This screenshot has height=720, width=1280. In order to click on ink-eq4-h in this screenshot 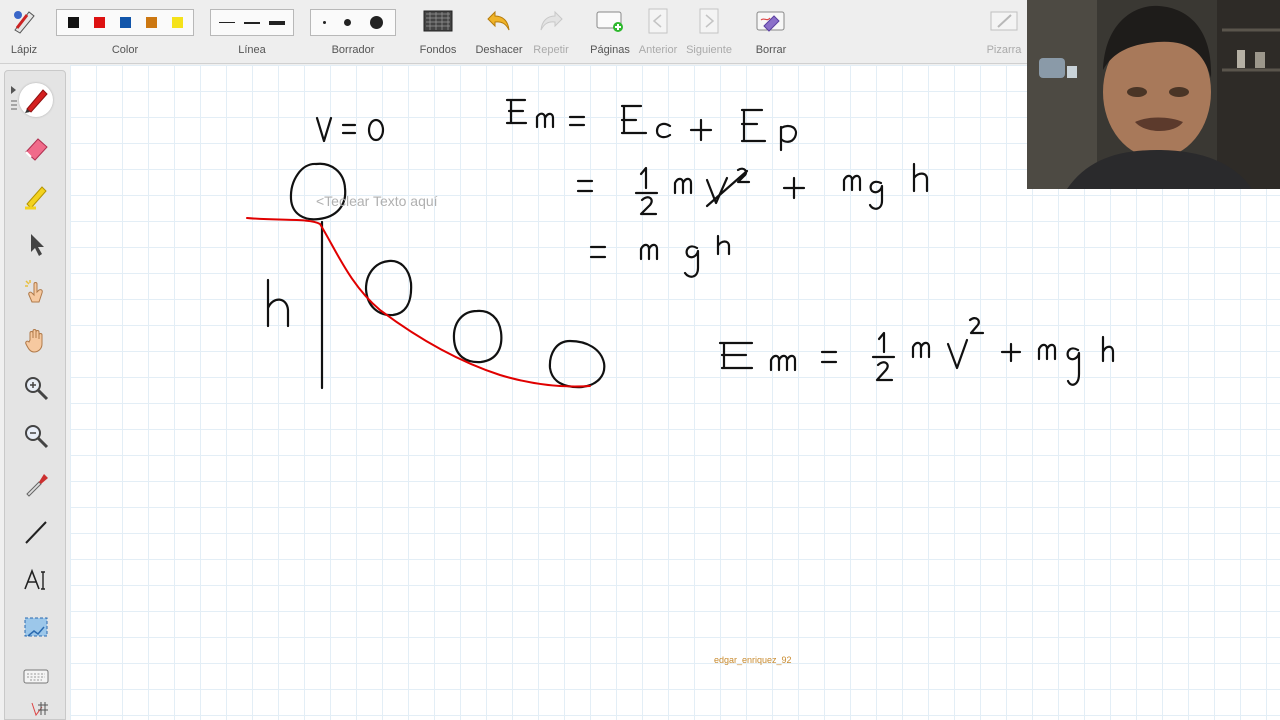, I will do `click(1108, 349)`.